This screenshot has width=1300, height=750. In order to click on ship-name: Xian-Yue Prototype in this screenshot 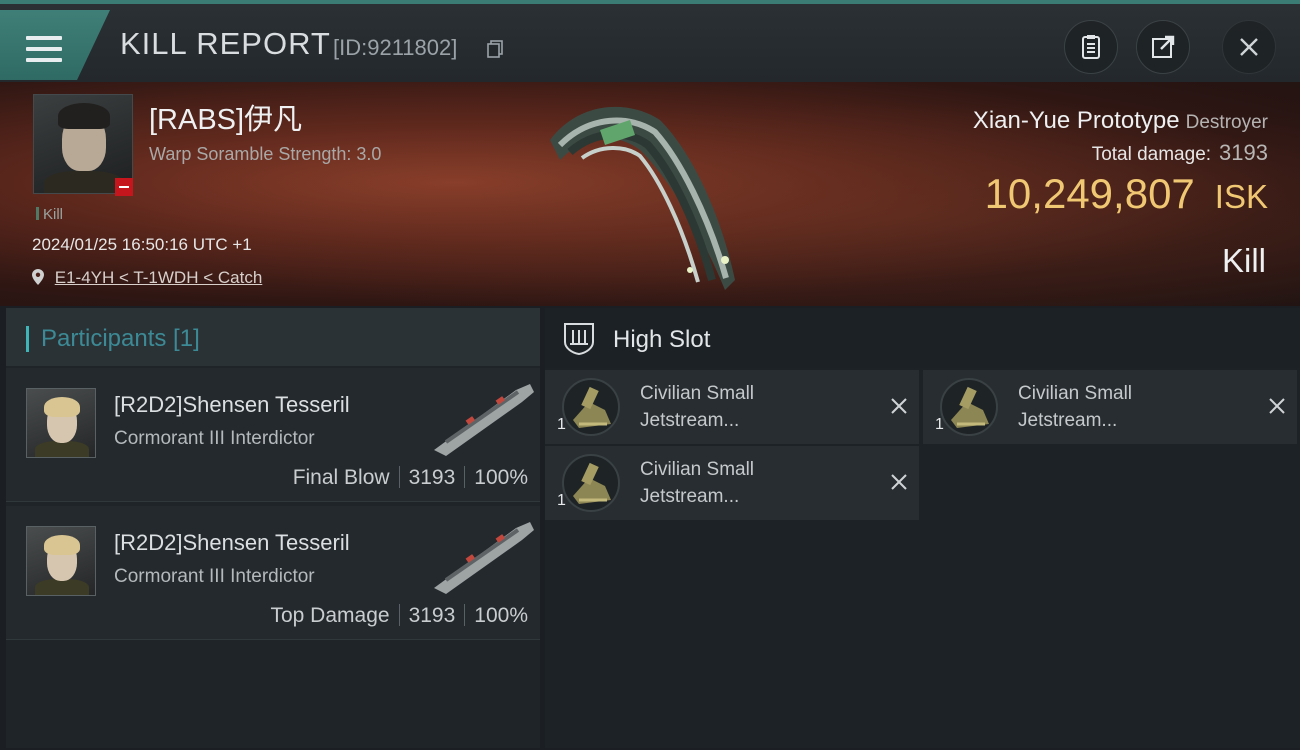, I will do `click(1076, 120)`.